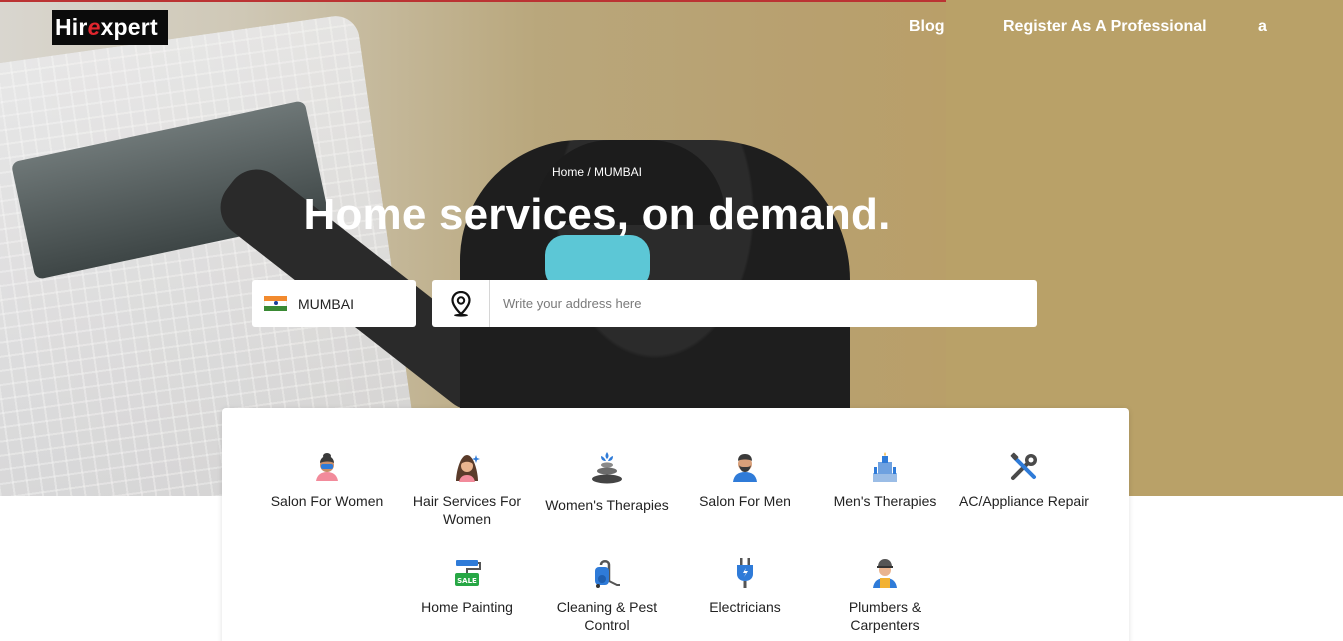 Image resolution: width=1343 pixels, height=641 pixels. Describe the element at coordinates (467, 489) in the screenshot. I see `category-hair-women: Hair Services For Women` at that location.